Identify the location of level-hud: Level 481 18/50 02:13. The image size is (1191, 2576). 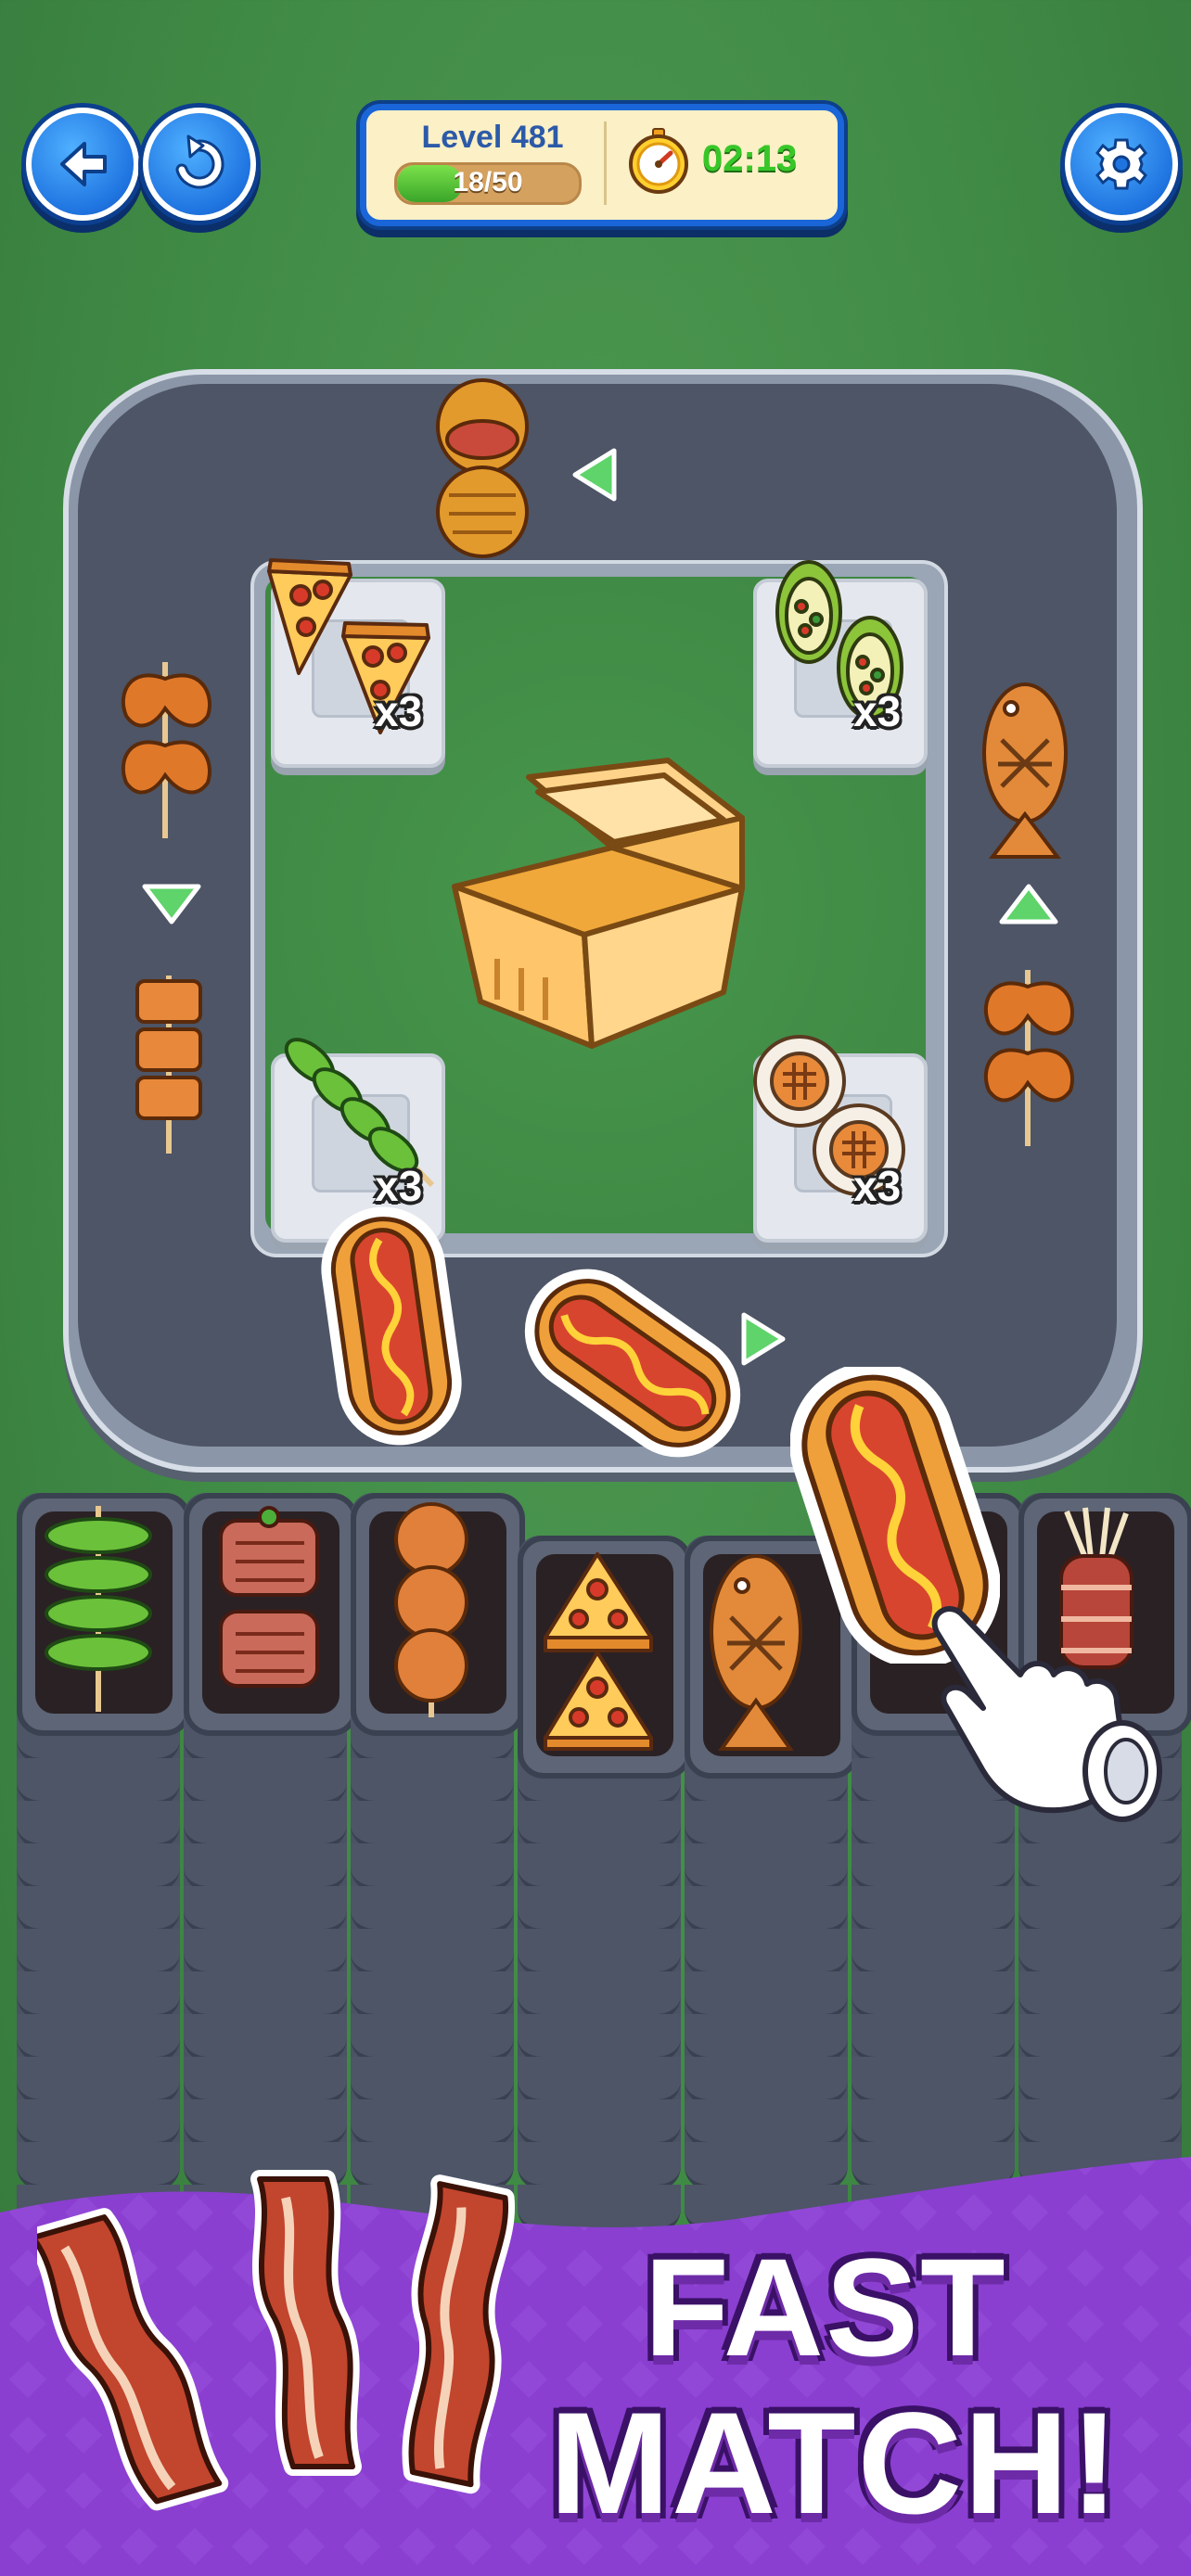
(602, 165).